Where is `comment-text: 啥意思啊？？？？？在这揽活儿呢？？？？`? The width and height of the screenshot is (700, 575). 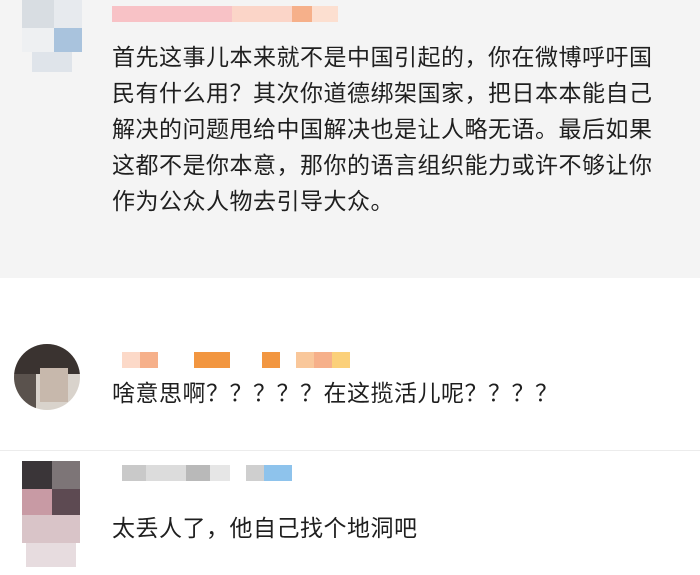
comment-text: 啥意思啊？？？？？在这揽活儿呢？？？？ is located at coordinates (335, 394).